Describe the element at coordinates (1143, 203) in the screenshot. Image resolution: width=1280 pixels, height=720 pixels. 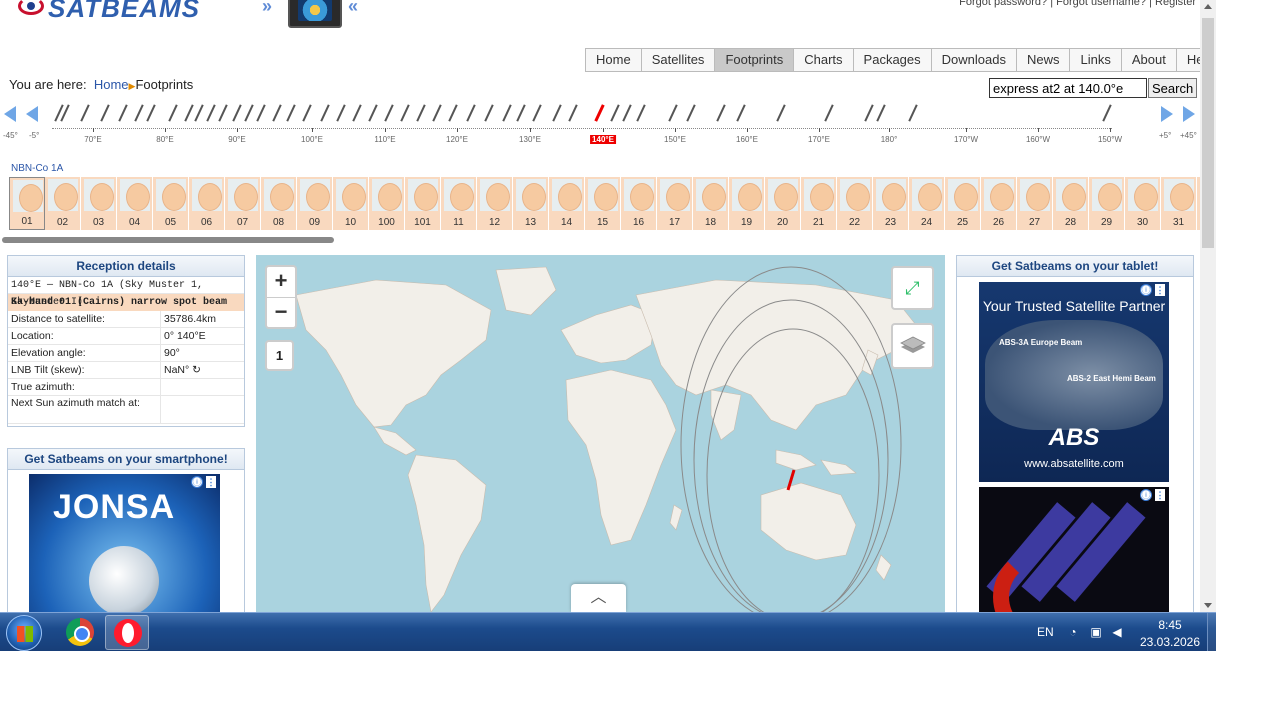
I see `beam-thumbnail: 30` at that location.